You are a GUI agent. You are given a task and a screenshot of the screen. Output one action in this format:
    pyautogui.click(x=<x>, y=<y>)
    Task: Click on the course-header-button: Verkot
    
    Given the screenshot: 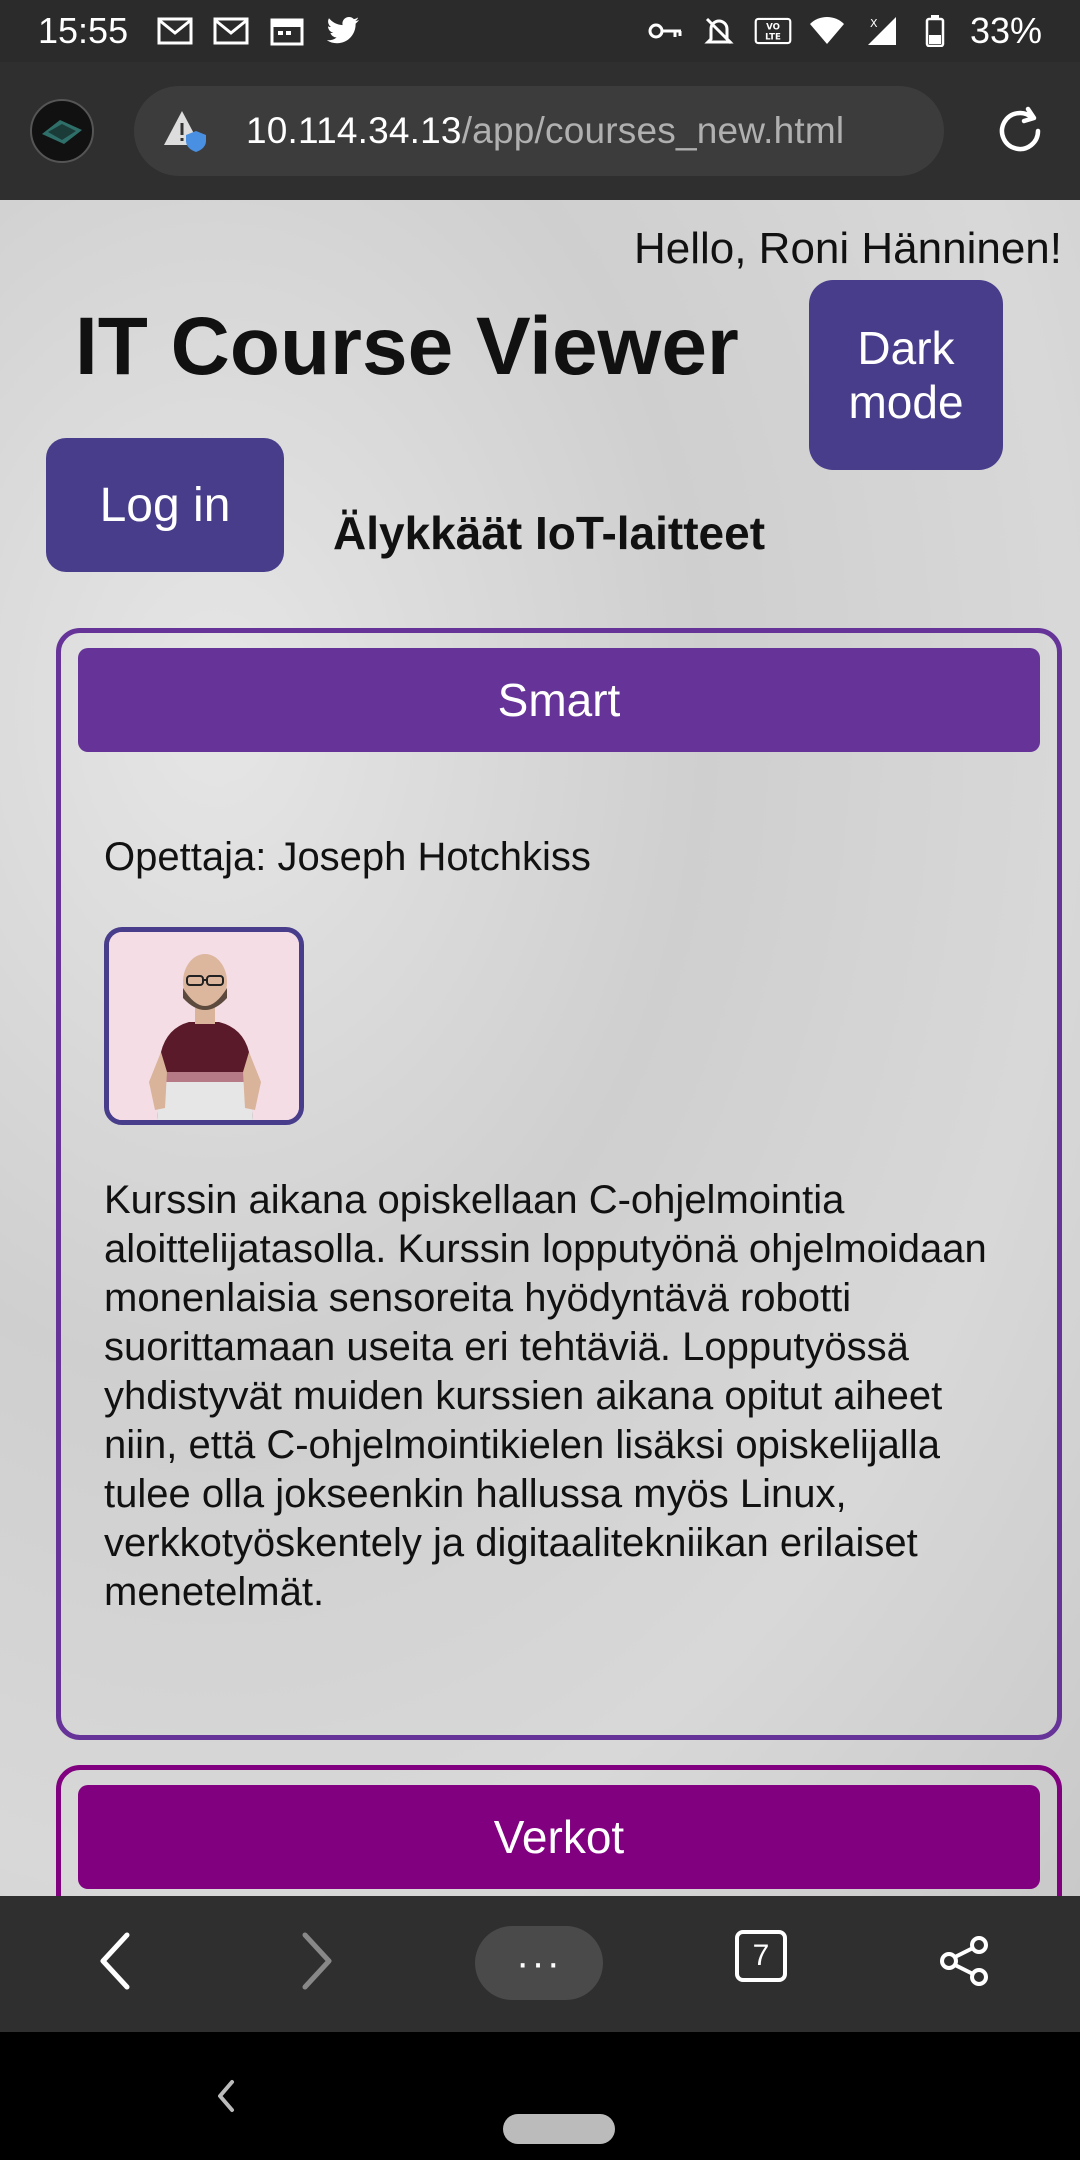 What is the action you would take?
    pyautogui.click(x=559, y=1837)
    